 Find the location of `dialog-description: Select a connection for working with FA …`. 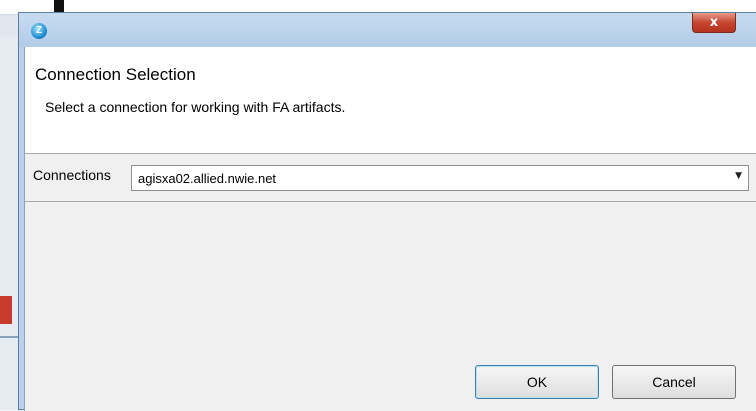

dialog-description: Select a connection for working with FA … is located at coordinates (195, 107).